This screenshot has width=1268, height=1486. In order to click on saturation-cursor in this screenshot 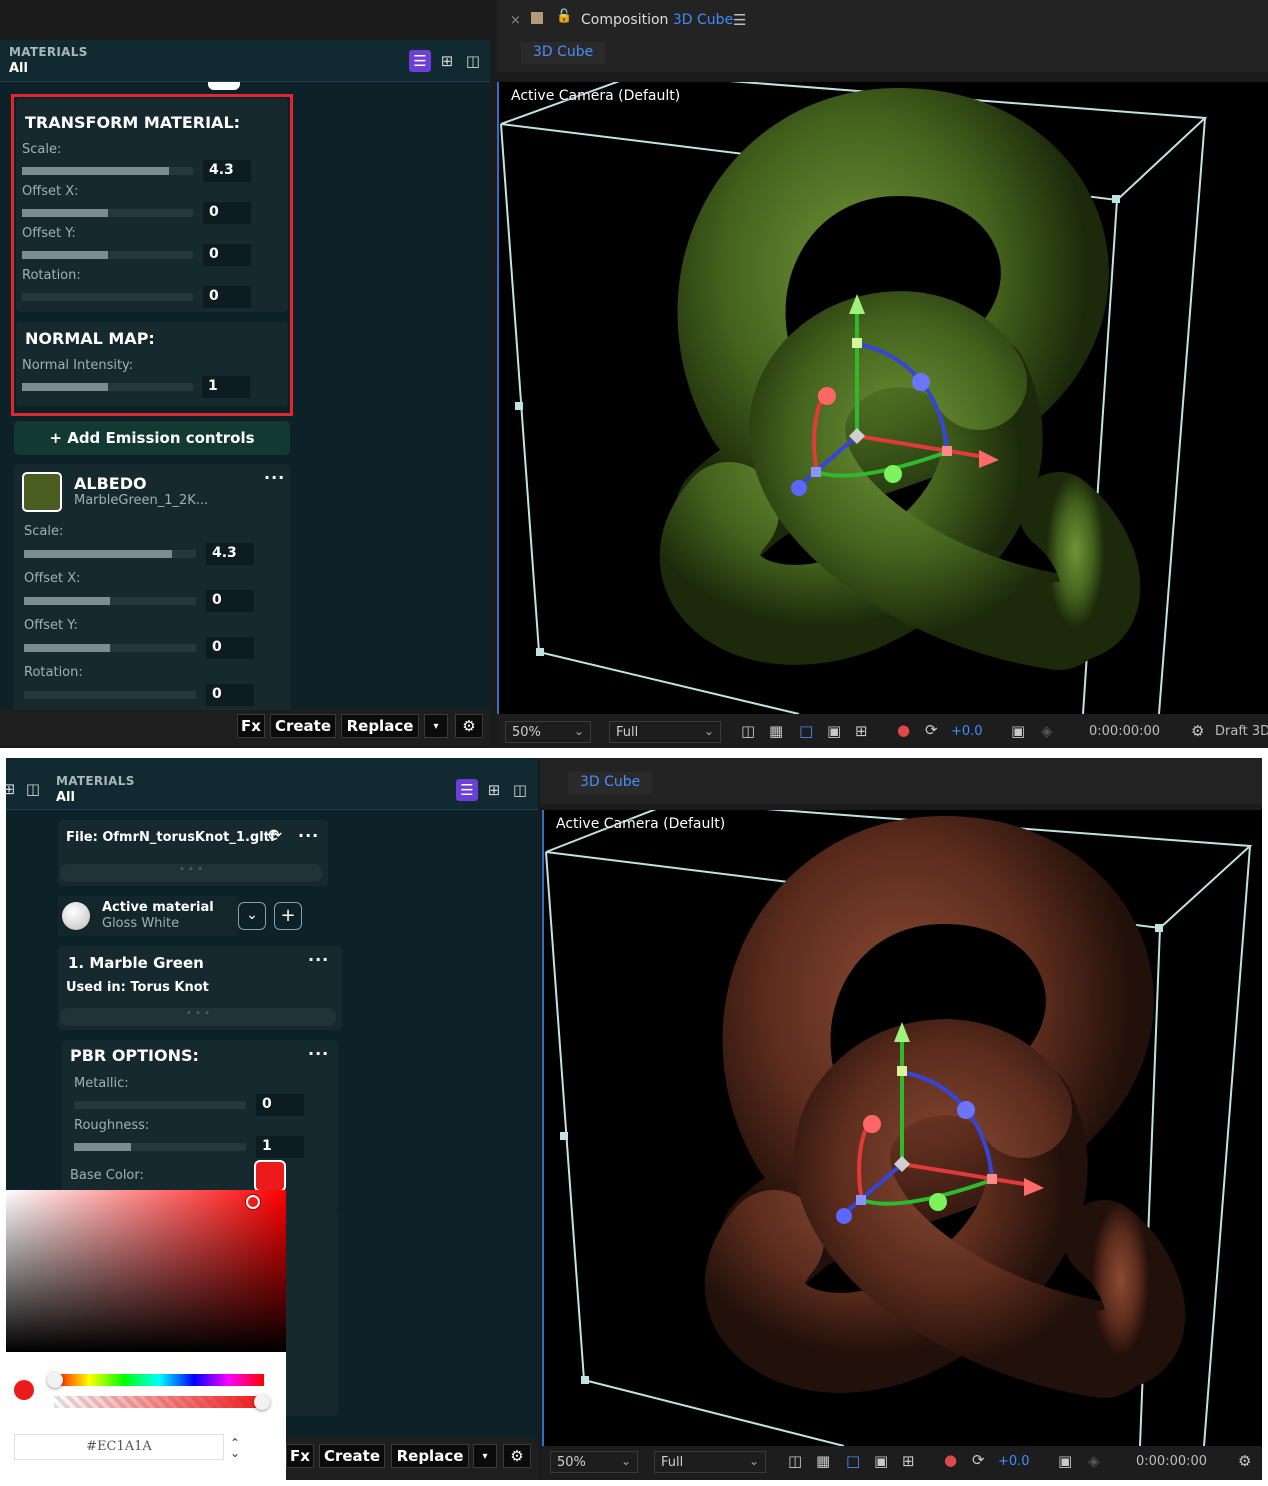, I will do `click(253, 1202)`.